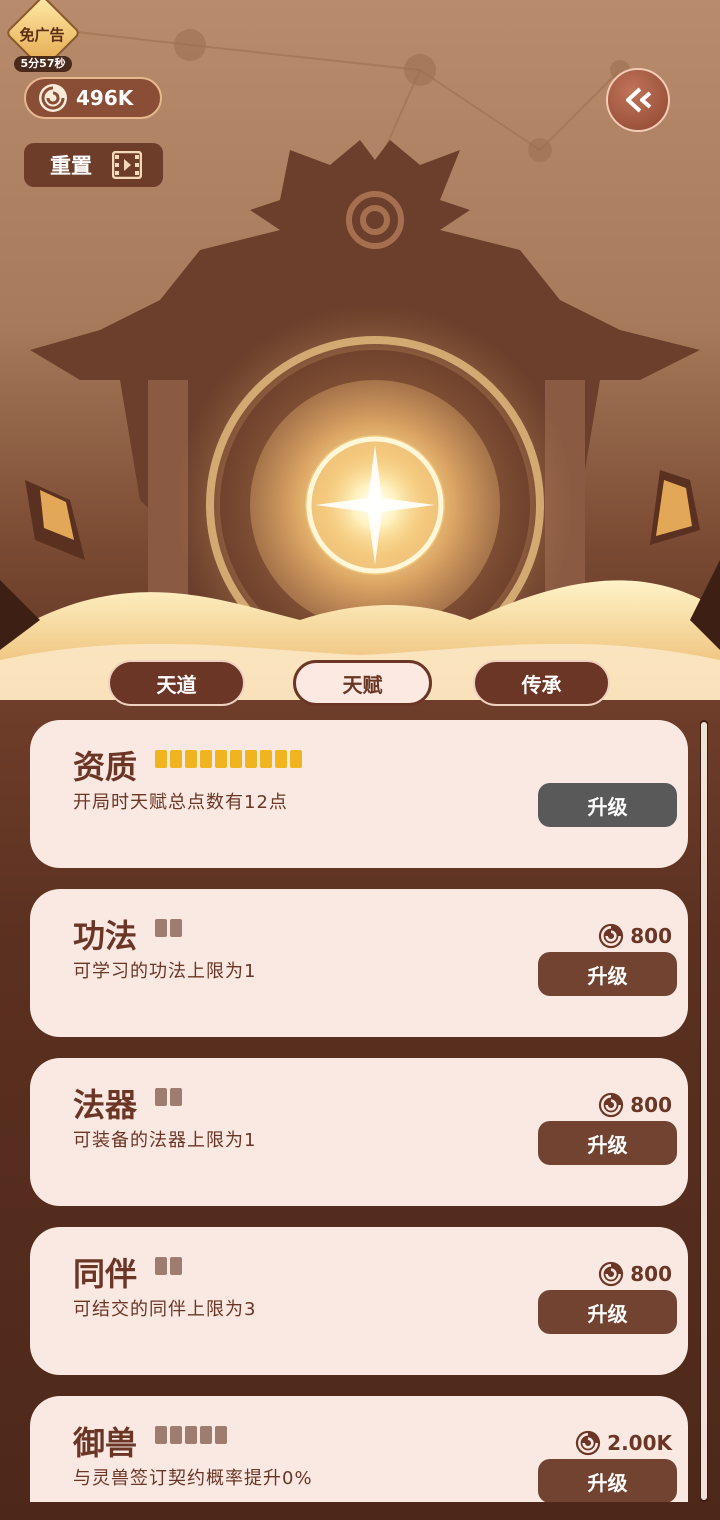 This screenshot has width=720, height=1520. What do you see at coordinates (180, 802) in the screenshot?
I see `talent-description: 开局时天赋总点数有12点` at bounding box center [180, 802].